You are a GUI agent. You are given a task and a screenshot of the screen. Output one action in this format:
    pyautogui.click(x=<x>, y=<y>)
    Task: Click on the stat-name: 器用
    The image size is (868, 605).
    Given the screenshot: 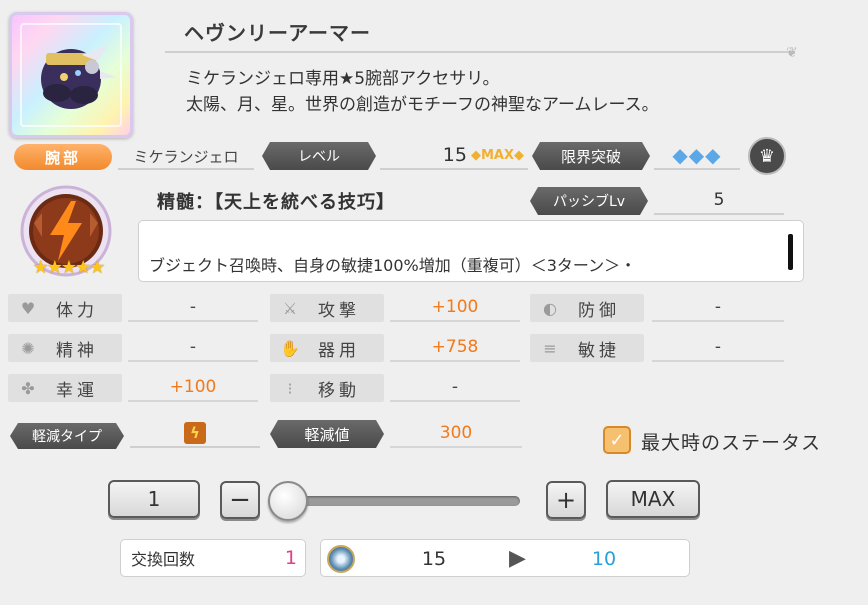 What is the action you would take?
    pyautogui.click(x=339, y=350)
    